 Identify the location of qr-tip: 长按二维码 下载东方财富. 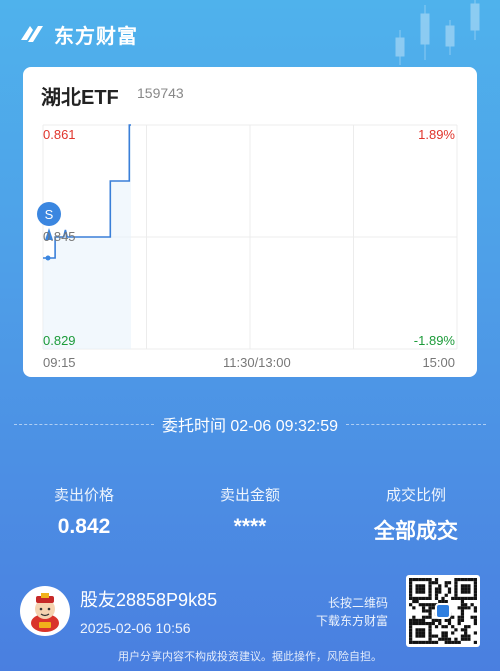
(352, 612).